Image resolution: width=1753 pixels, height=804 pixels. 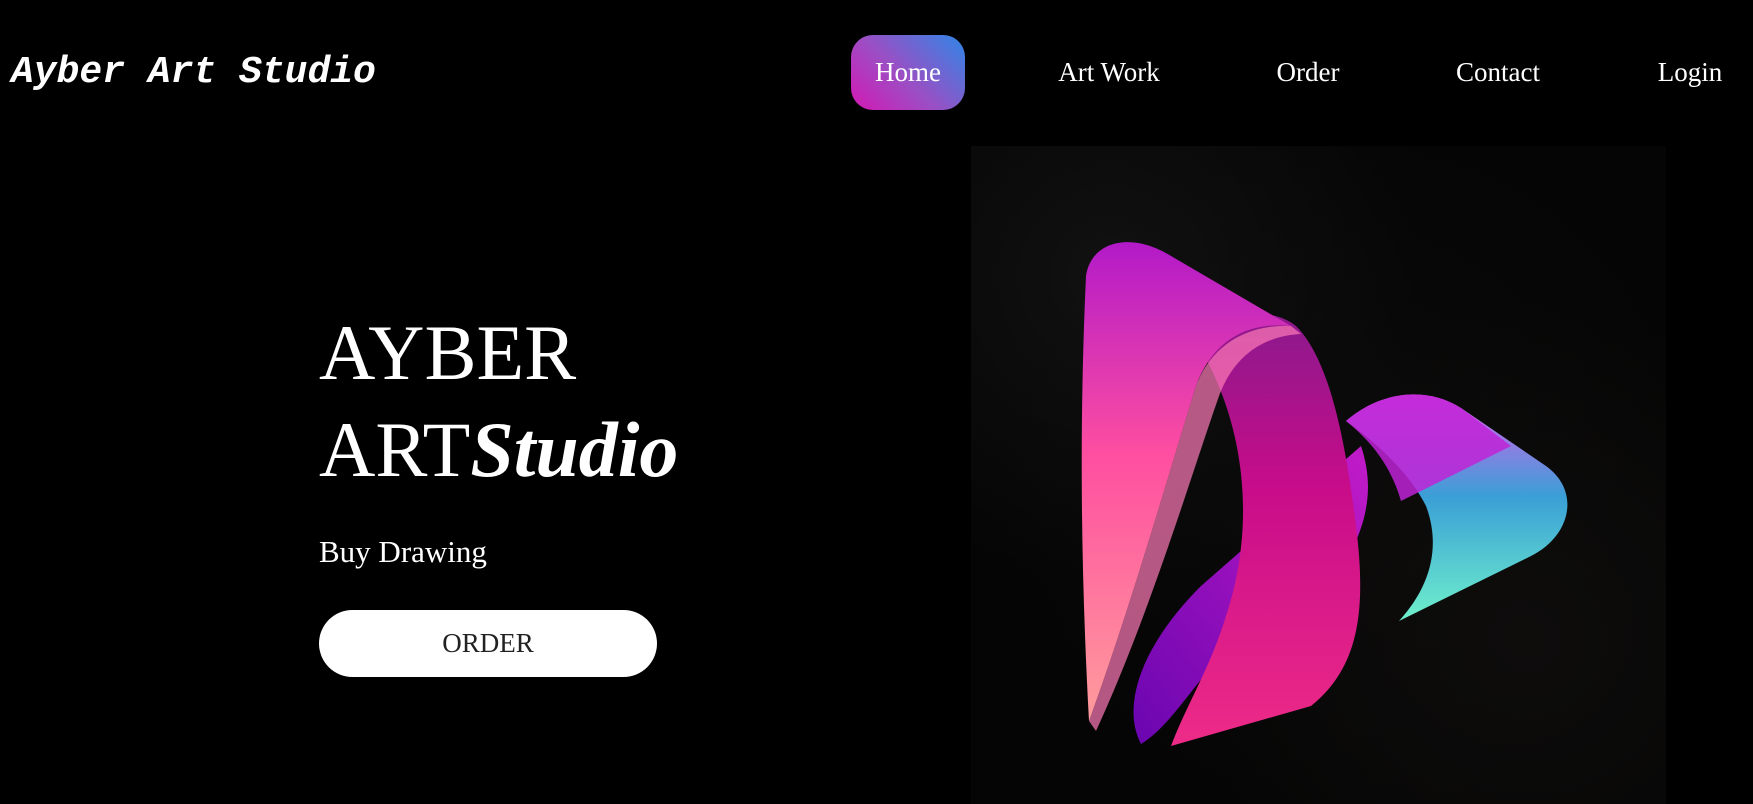 I want to click on hero-title: AYBER ARTStudio, so click(x=498, y=401).